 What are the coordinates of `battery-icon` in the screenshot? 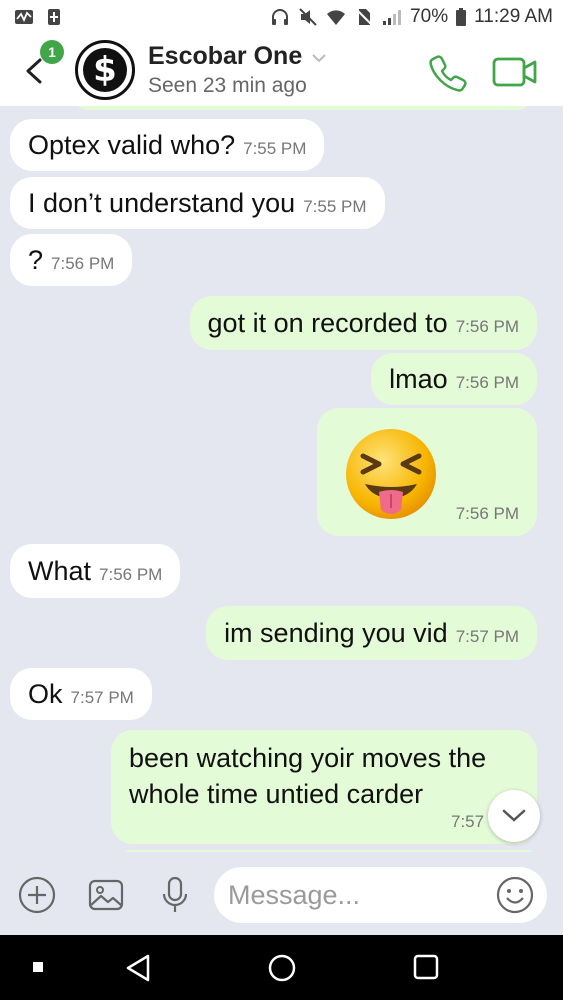 It's located at (461, 17).